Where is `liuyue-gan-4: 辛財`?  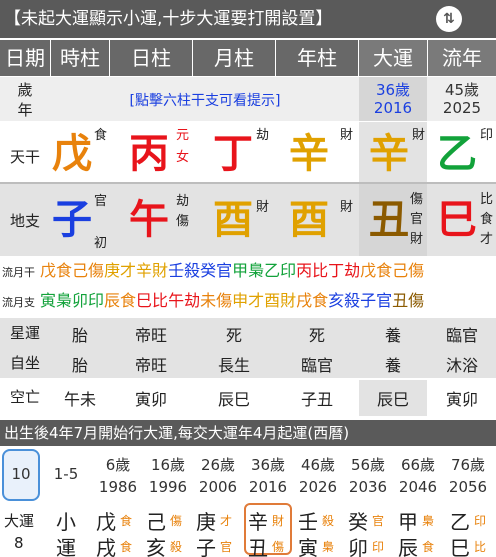
liuyue-gan-4: 辛財 is located at coordinates (152, 270).